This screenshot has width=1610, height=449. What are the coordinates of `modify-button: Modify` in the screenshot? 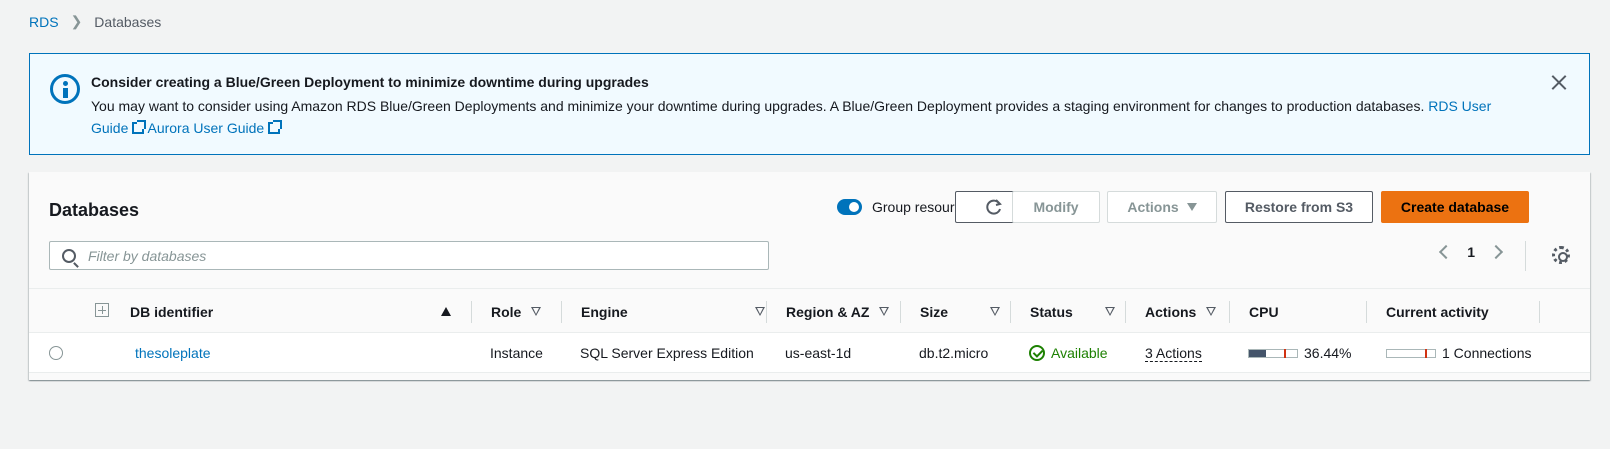 It's located at (1056, 207).